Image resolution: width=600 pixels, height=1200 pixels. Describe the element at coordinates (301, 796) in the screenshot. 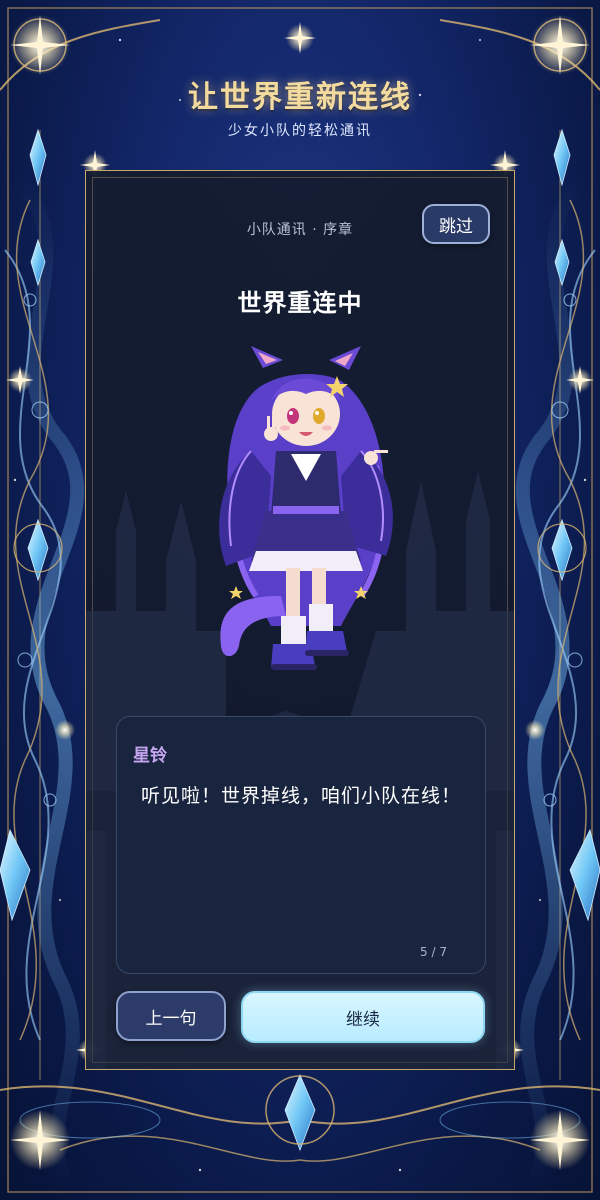

I see `dialogue-text: 听见啦！世界掉线，咱们小队在线！` at that location.